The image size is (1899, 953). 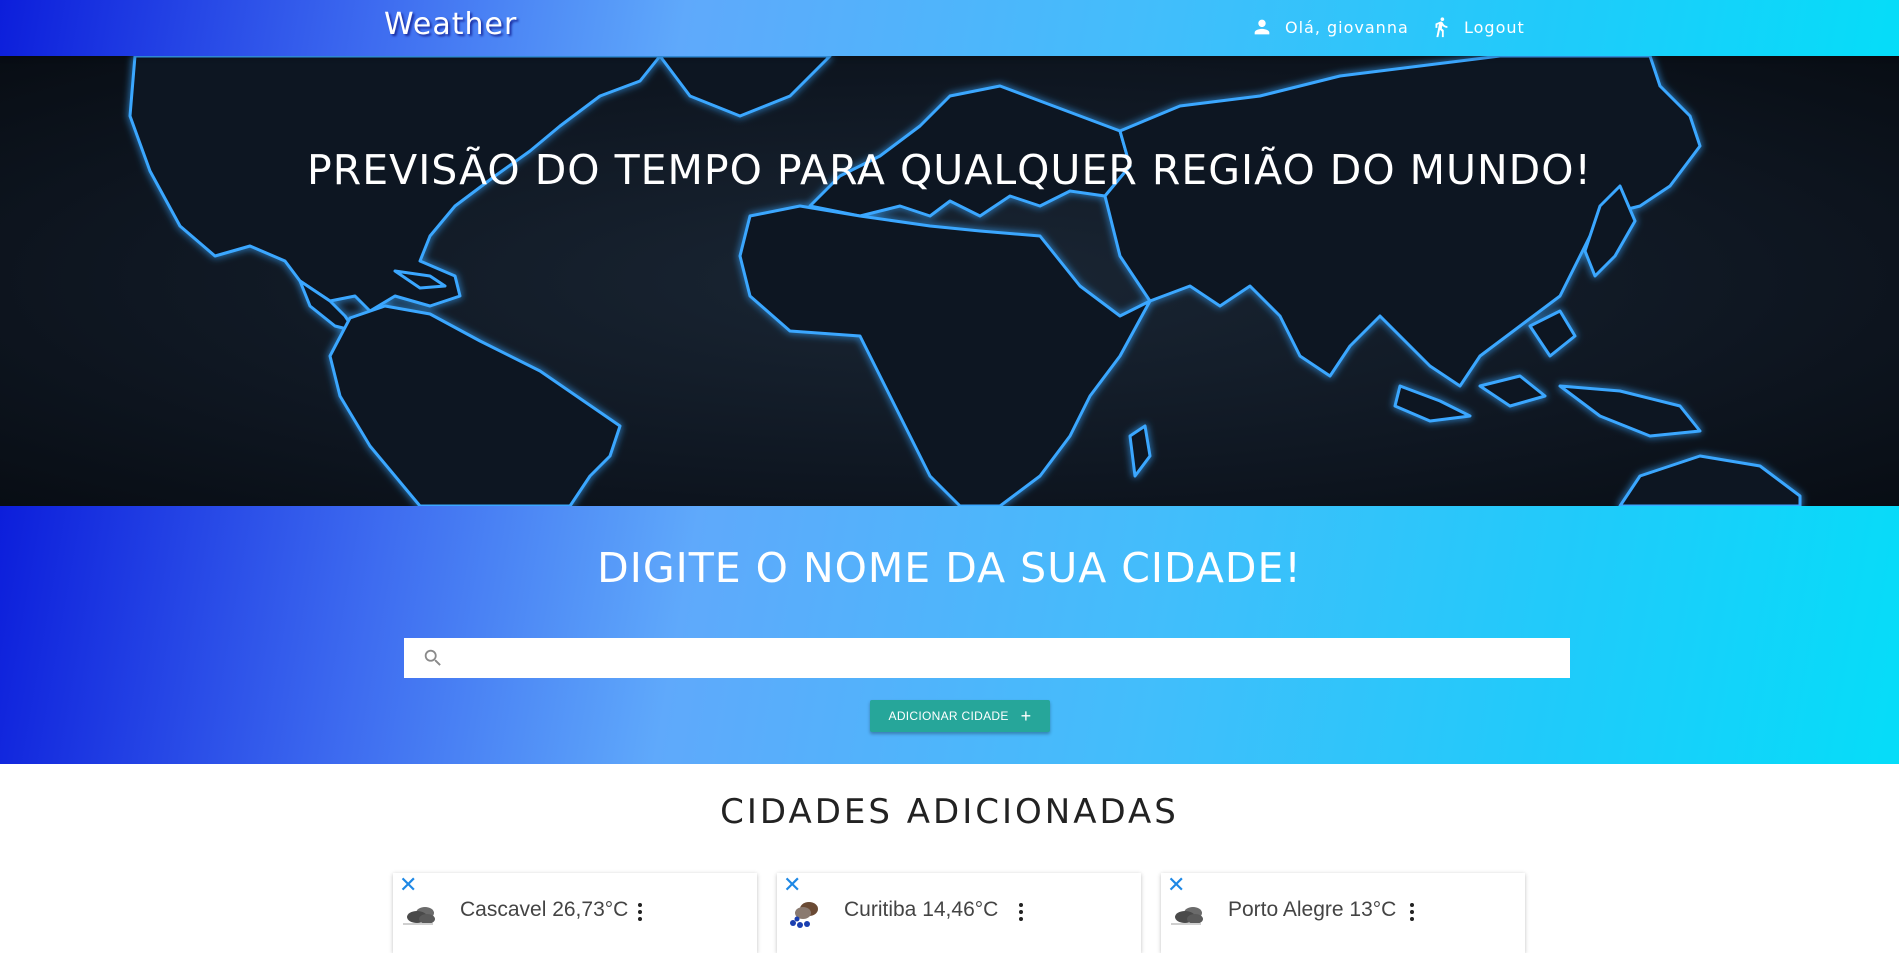 I want to click on city-weather-label: Cascavel 26,73°C, so click(x=544, y=909).